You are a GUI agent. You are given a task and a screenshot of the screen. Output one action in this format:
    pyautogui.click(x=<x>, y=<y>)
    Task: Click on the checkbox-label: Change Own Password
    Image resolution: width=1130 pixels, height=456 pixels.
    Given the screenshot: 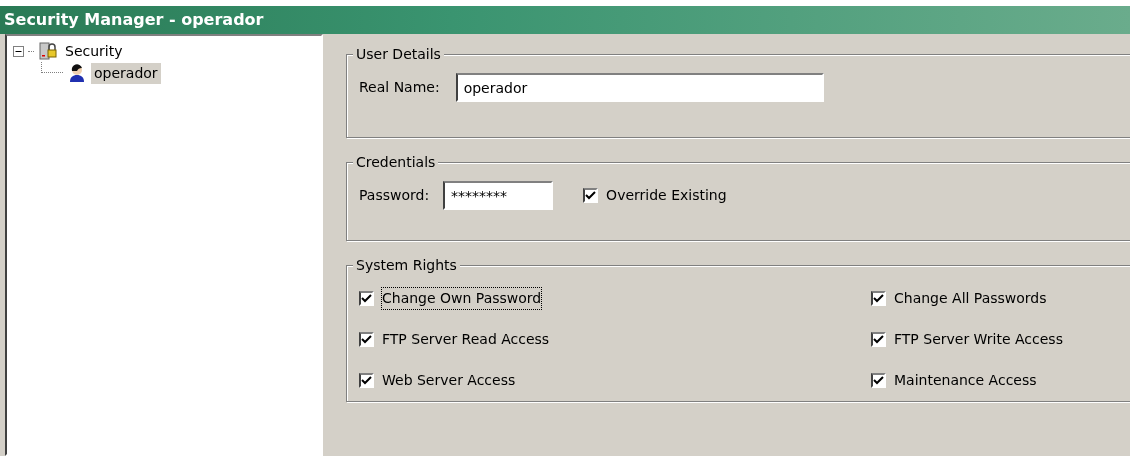 What is the action you would take?
    pyautogui.click(x=462, y=298)
    